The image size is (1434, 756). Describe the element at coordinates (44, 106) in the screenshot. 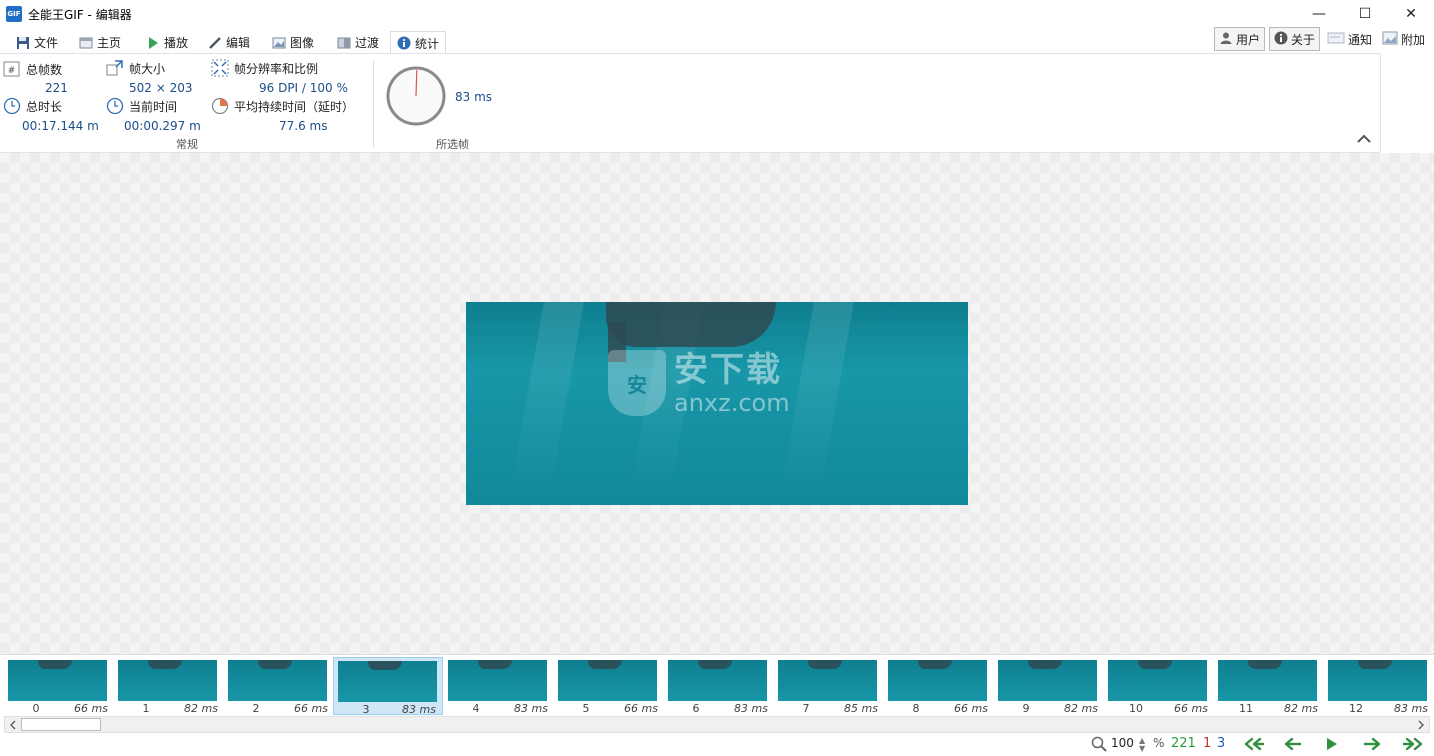

I see `total-duration-label: 总时长` at that location.